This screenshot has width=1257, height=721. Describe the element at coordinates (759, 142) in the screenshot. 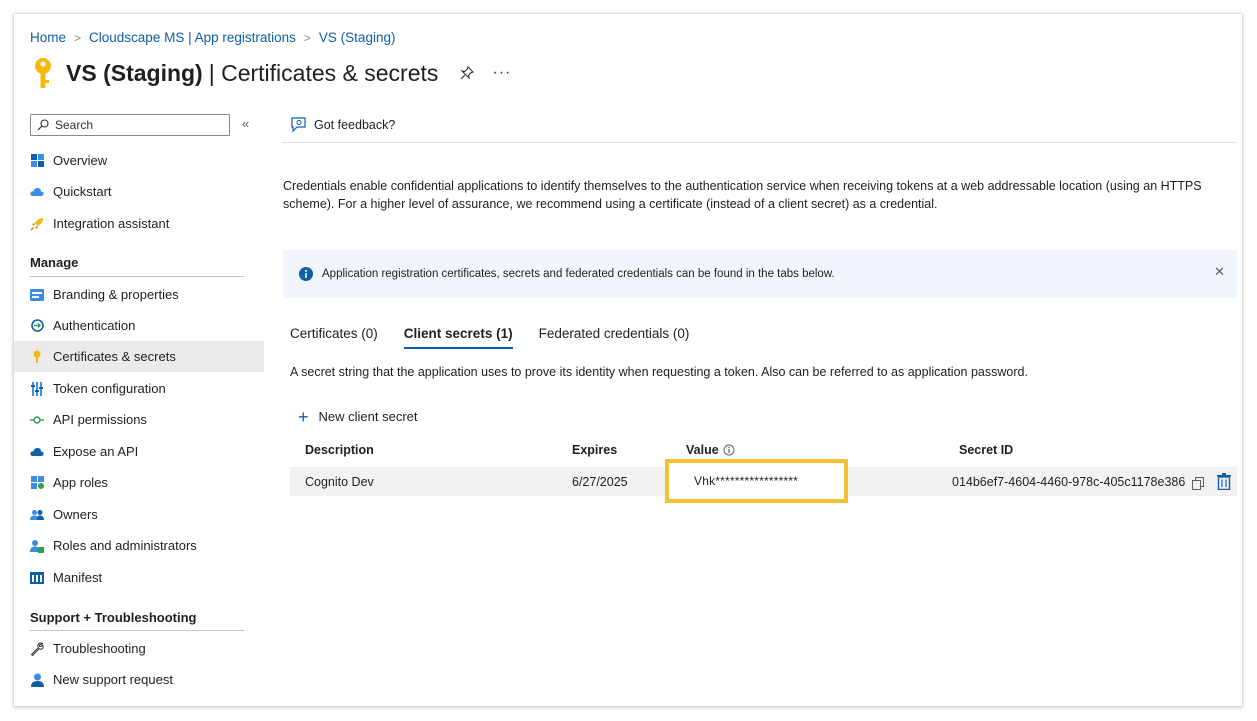

I see `toolbar-divider` at that location.